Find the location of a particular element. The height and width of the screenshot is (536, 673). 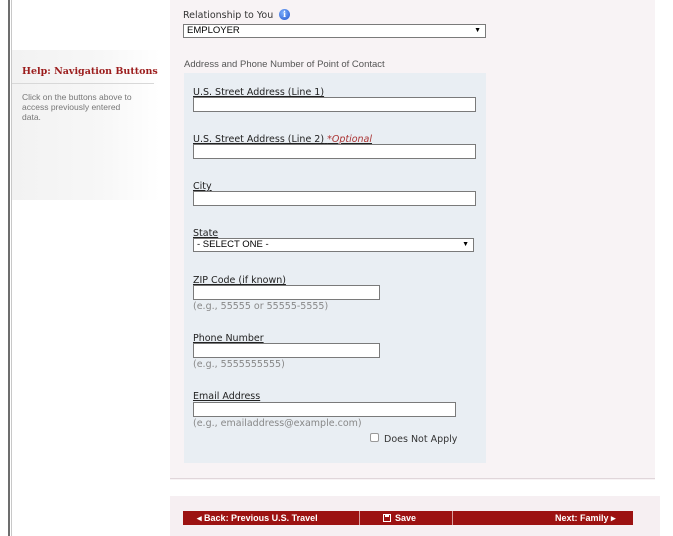

save-button-label: Save is located at coordinates (406, 518).